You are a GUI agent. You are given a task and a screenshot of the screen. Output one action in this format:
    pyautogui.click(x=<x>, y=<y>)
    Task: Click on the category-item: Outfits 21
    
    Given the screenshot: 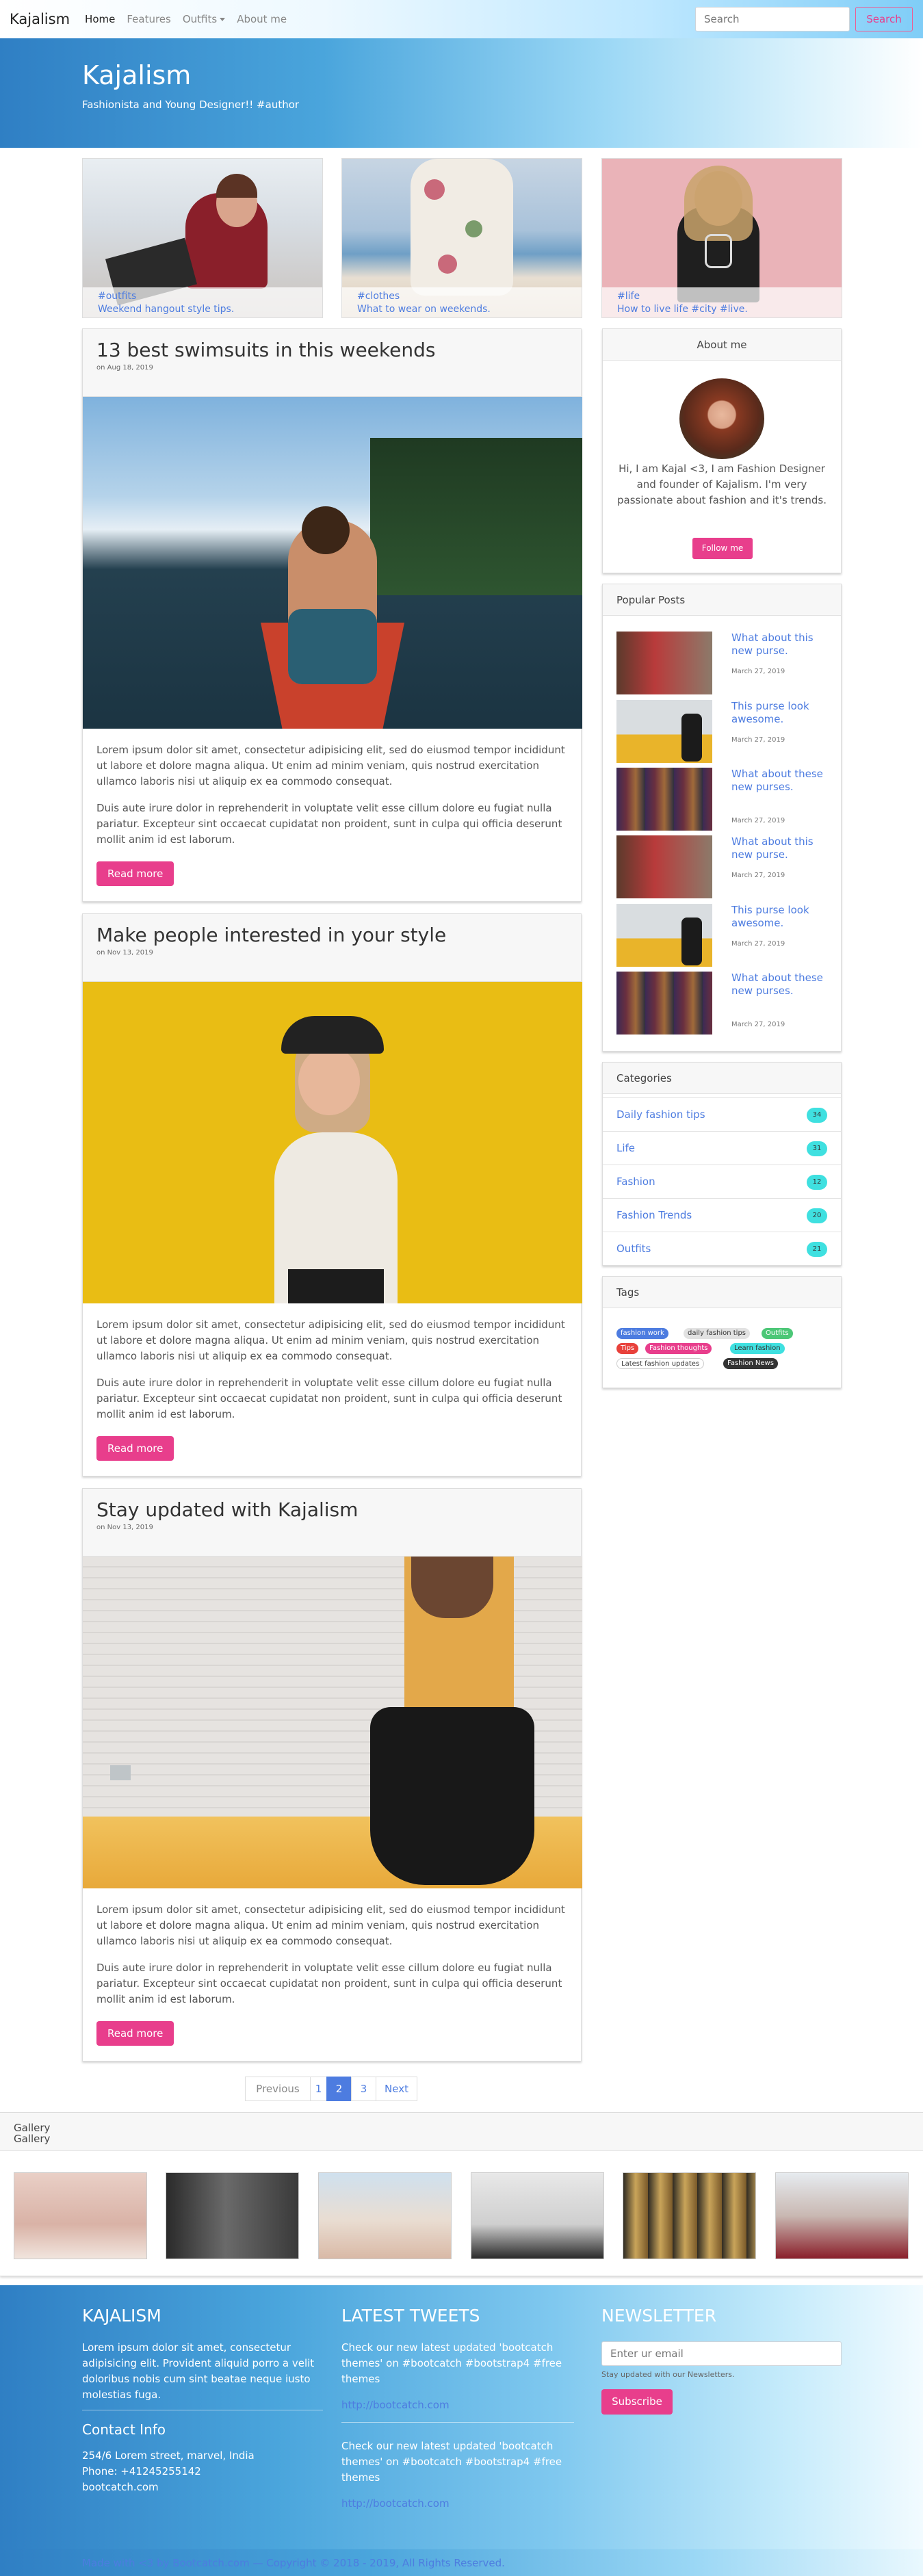 What is the action you would take?
    pyautogui.click(x=722, y=1248)
    